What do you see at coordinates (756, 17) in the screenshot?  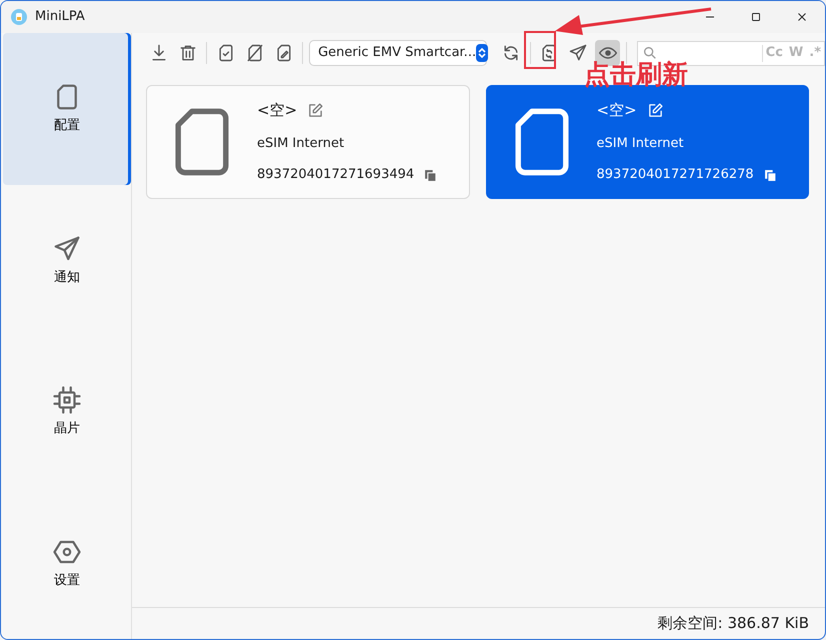 I see `maximize-icon` at bounding box center [756, 17].